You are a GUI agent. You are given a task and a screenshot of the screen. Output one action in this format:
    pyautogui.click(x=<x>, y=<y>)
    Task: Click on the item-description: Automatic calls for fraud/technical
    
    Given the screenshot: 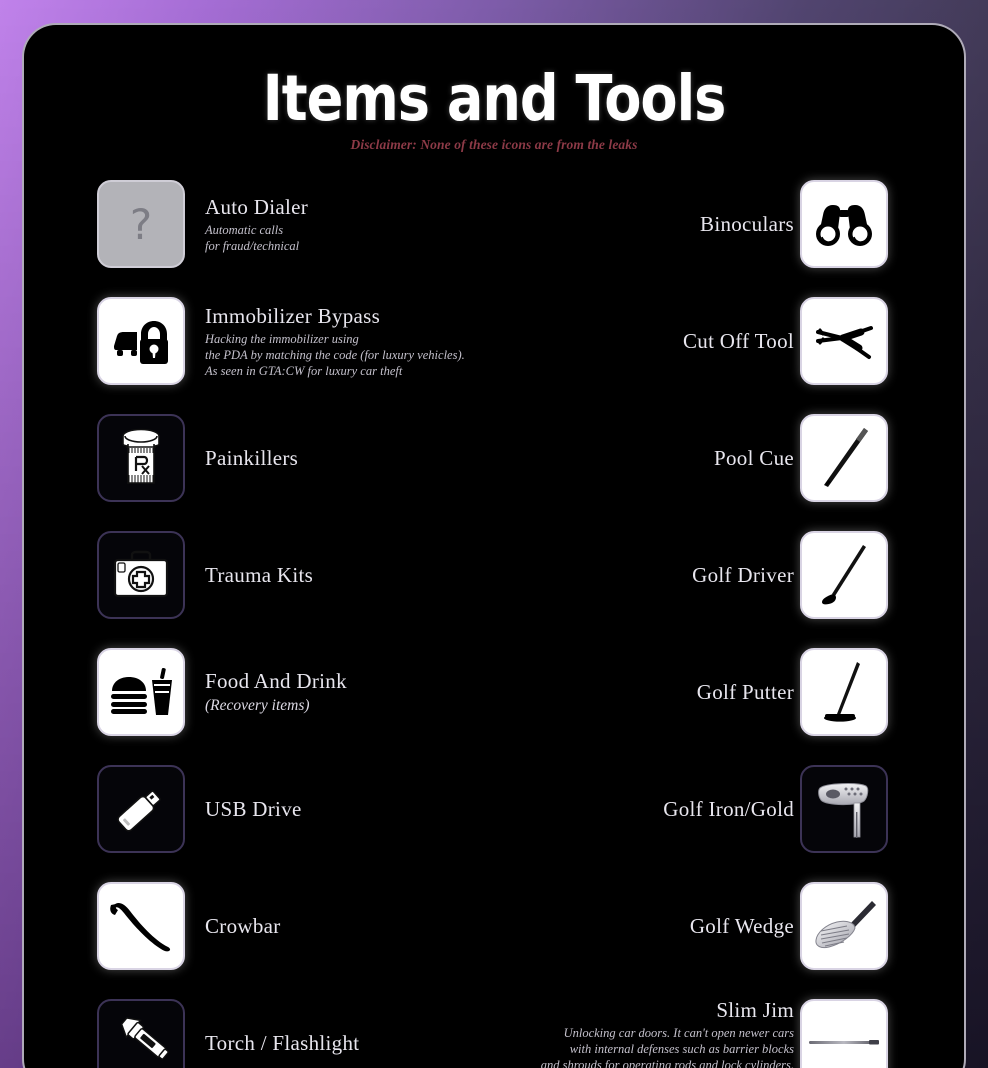 What is the action you would take?
    pyautogui.click(x=252, y=237)
    